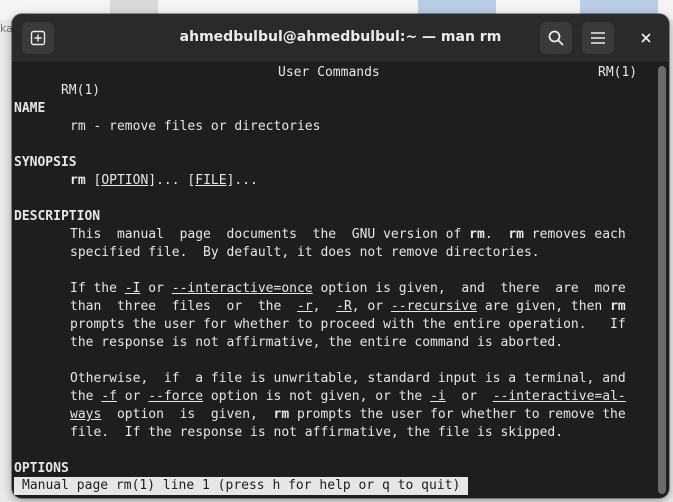 The image size is (673, 502). Describe the element at coordinates (317, 396) in the screenshot. I see `text-run: option is not given, or the` at that location.